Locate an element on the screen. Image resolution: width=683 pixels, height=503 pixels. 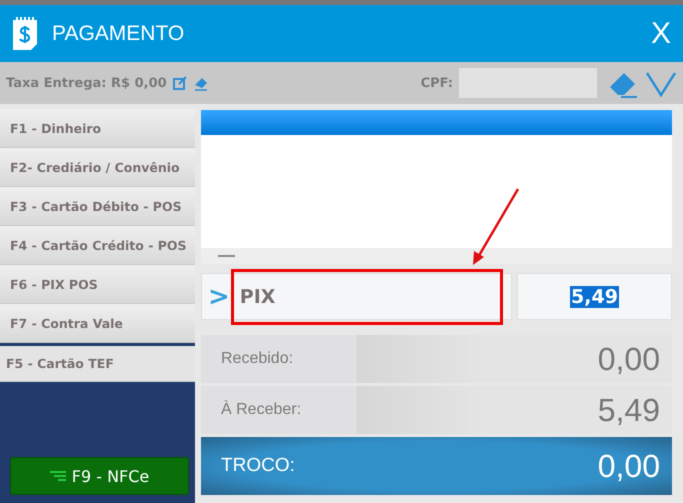
total-label: À Receber: is located at coordinates (261, 410).